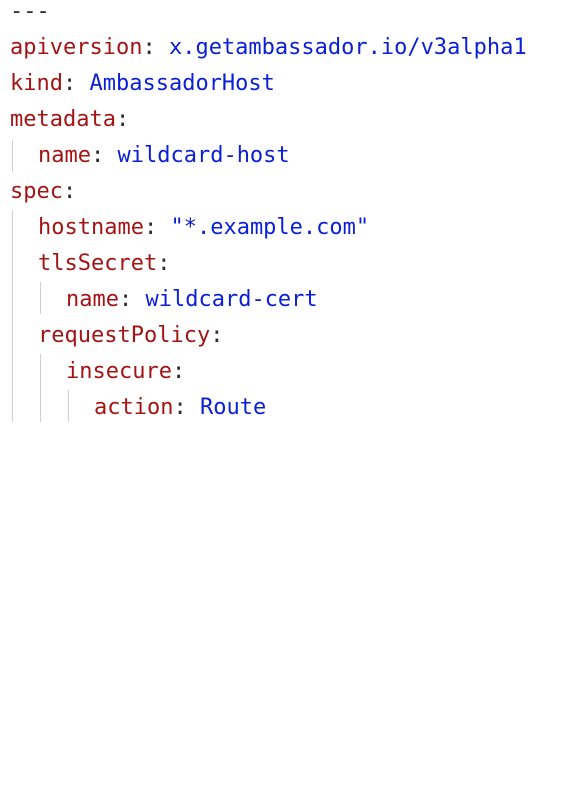 The image size is (574, 800). What do you see at coordinates (270, 227) in the screenshot?
I see `yaml-value: "*.example.com"` at bounding box center [270, 227].